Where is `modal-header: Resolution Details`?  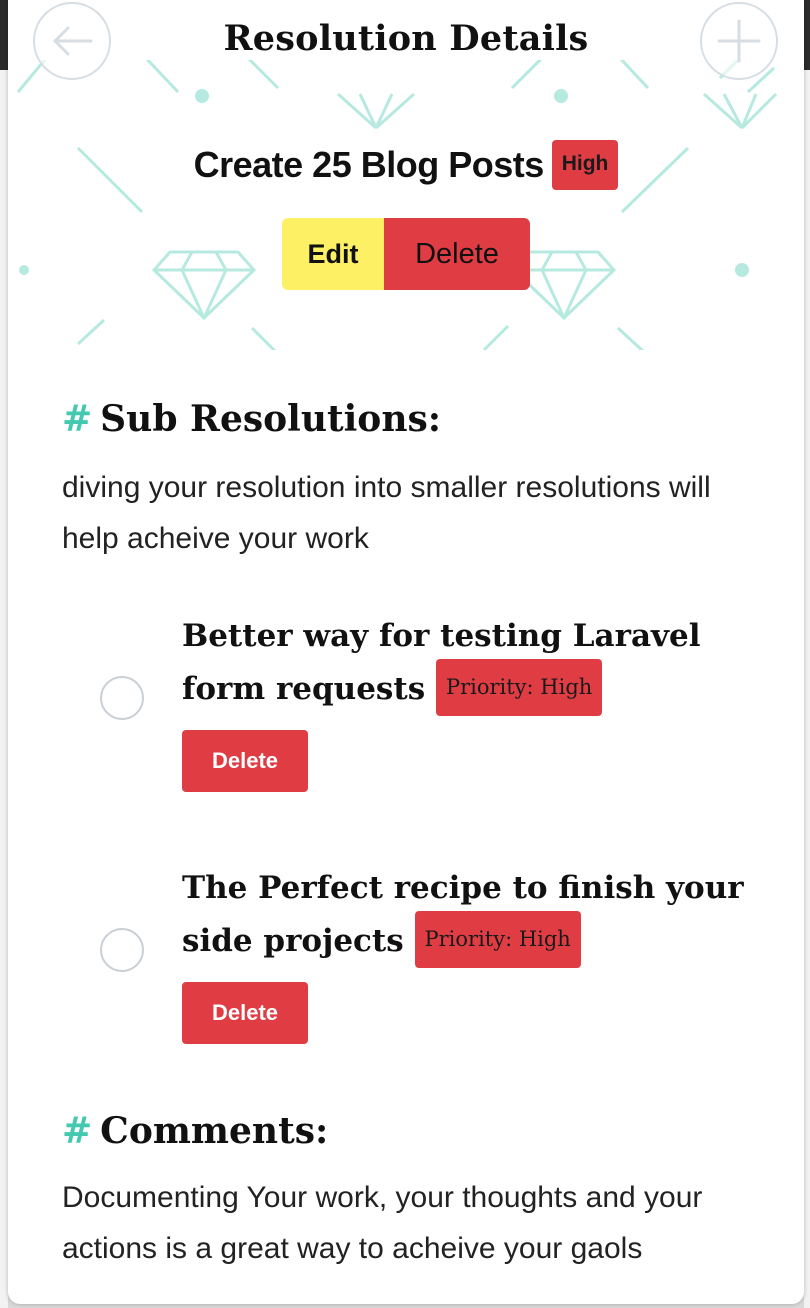 modal-header: Resolution Details is located at coordinates (406, 45).